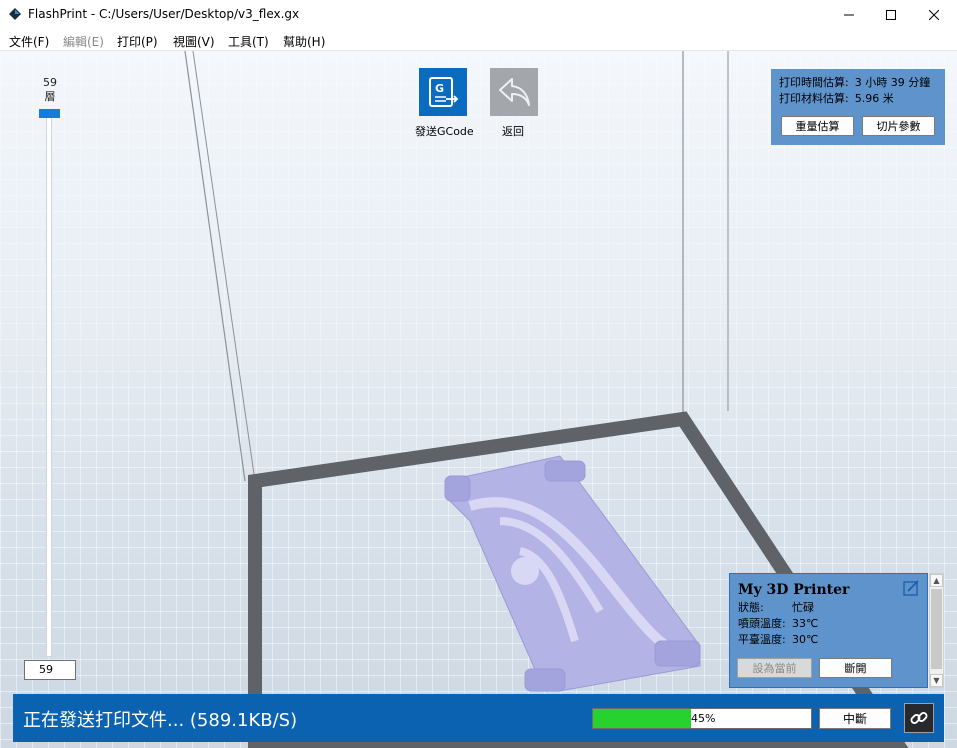  What do you see at coordinates (50, 96) in the screenshot?
I see `layer-top-unit: 層` at bounding box center [50, 96].